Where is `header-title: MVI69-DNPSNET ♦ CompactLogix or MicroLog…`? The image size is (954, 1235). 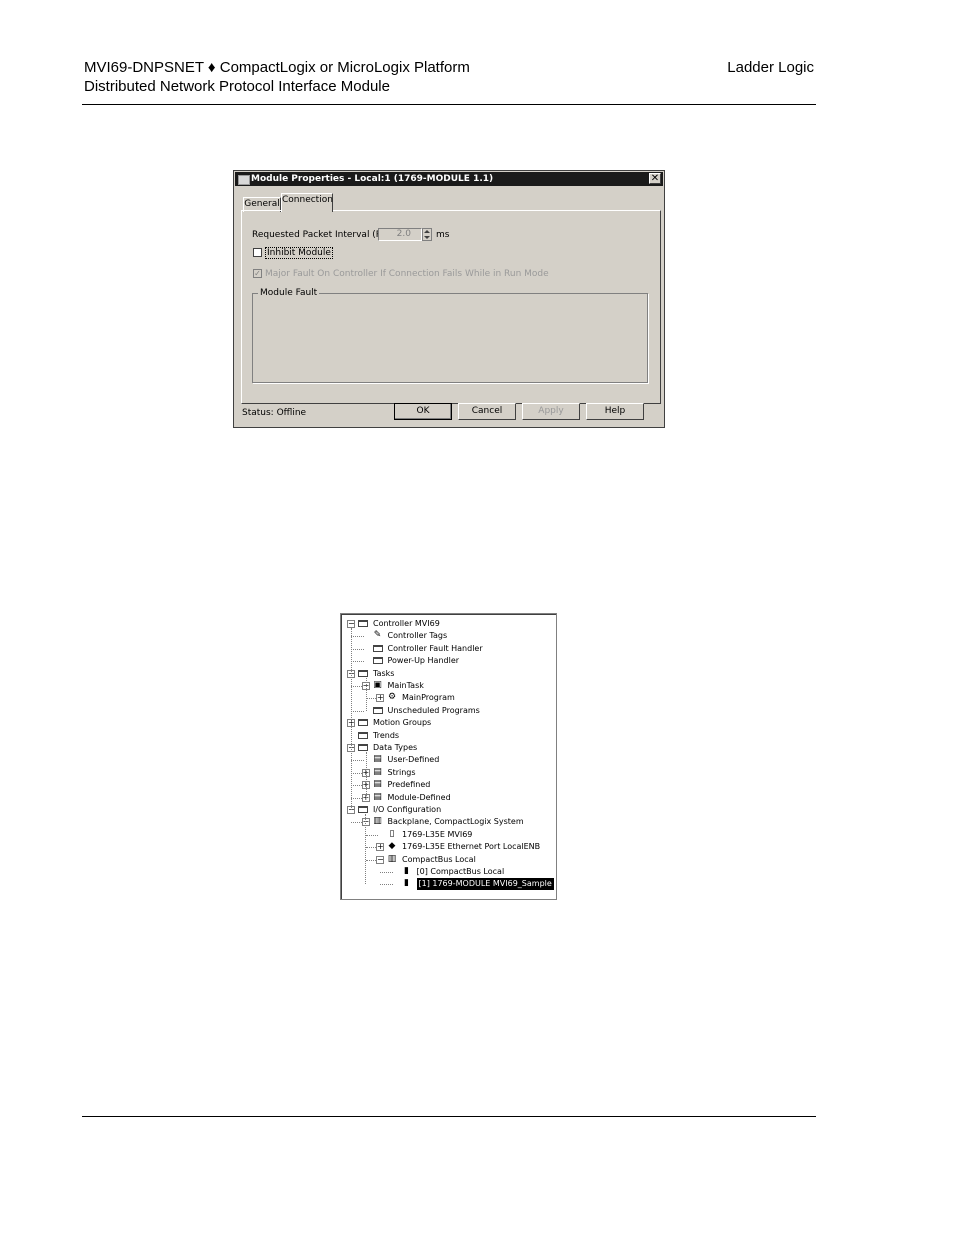 header-title: MVI69-DNPSNET ♦ CompactLogix or MicroLog… is located at coordinates (277, 67).